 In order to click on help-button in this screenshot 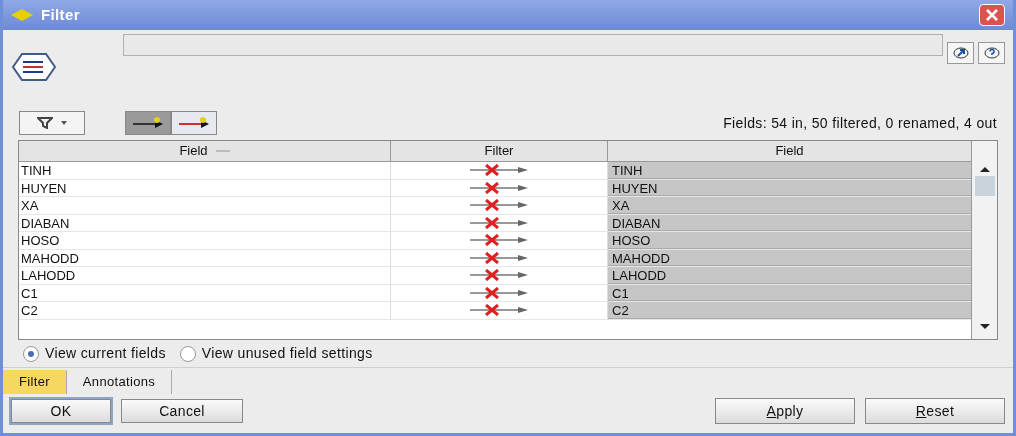, I will do `click(991, 53)`.